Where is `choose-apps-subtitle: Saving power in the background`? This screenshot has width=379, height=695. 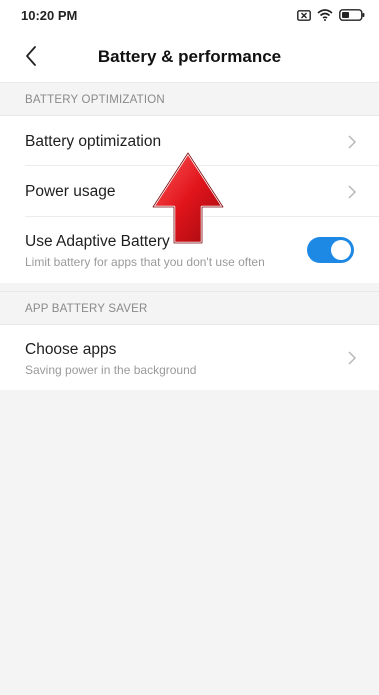 choose-apps-subtitle: Saving power in the background is located at coordinates (111, 370).